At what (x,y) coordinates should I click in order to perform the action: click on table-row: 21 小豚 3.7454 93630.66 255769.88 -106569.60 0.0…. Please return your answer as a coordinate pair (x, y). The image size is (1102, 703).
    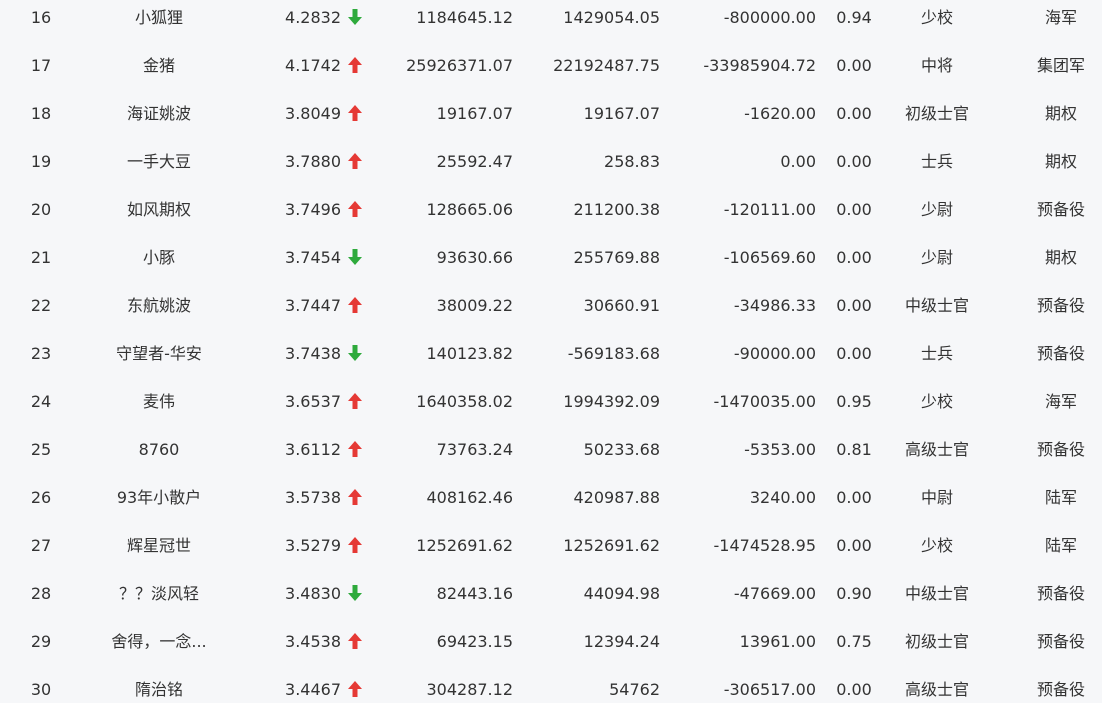
    Looking at the image, I should click on (551, 258).